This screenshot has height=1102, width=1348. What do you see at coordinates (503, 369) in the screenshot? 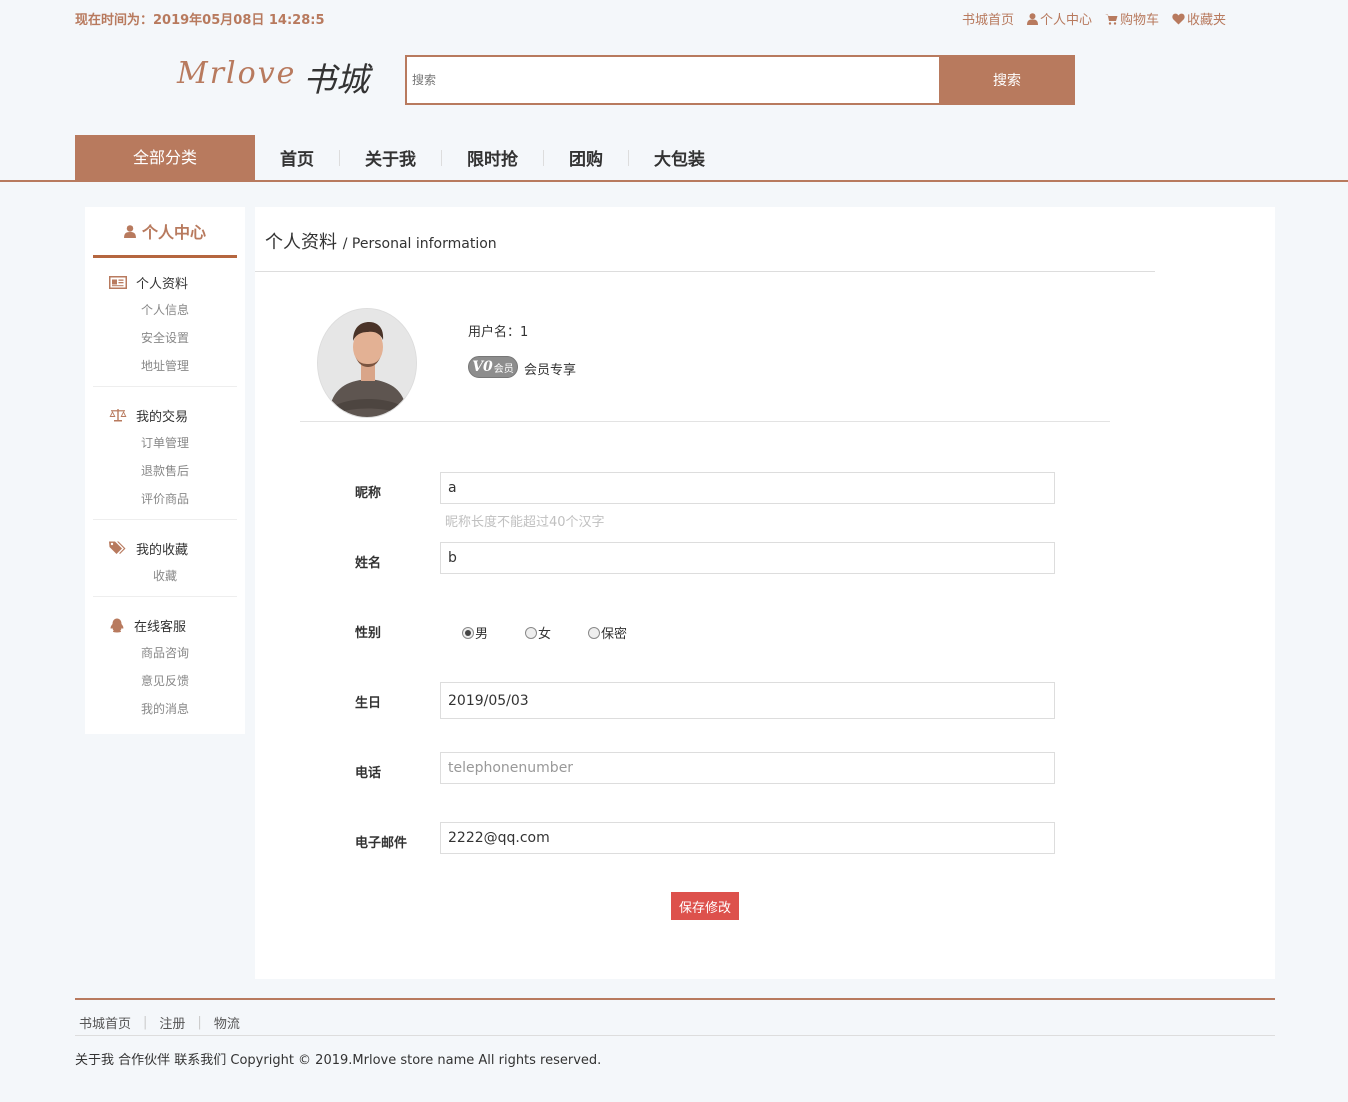
I see `vip-word: 会员` at bounding box center [503, 369].